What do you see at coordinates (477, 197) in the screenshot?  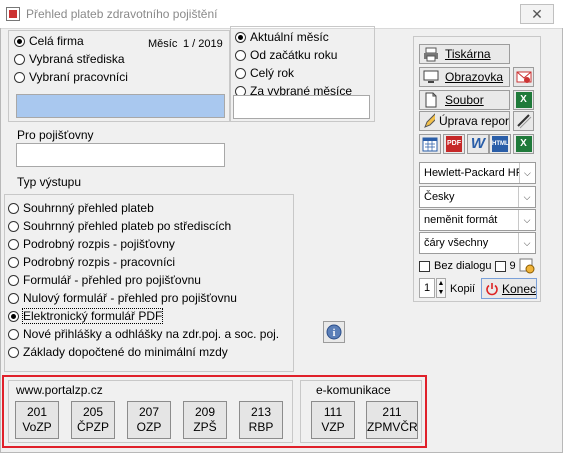 I see `language-select: Česky ⌵` at bounding box center [477, 197].